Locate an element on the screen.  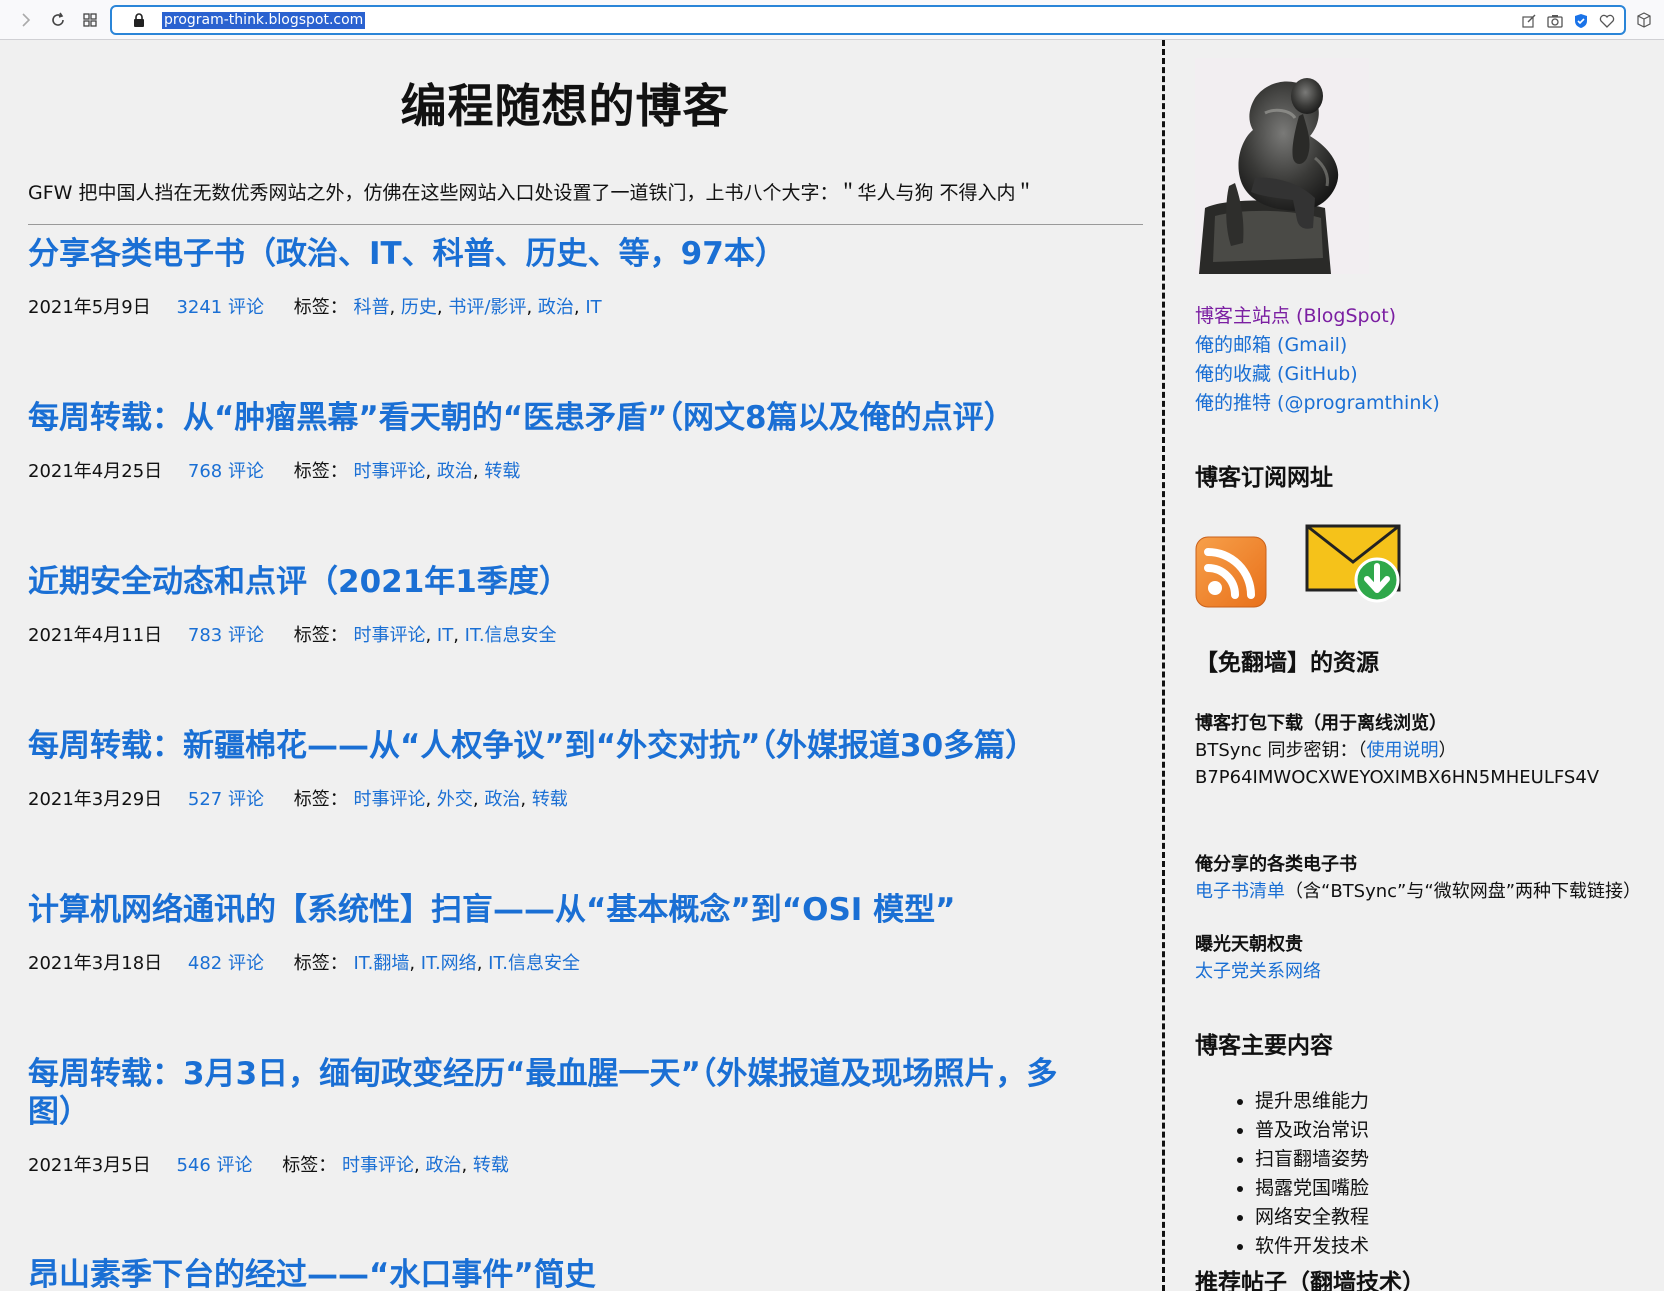
list-item: 揭露党国嘴脸 is located at coordinates (1312, 1188).